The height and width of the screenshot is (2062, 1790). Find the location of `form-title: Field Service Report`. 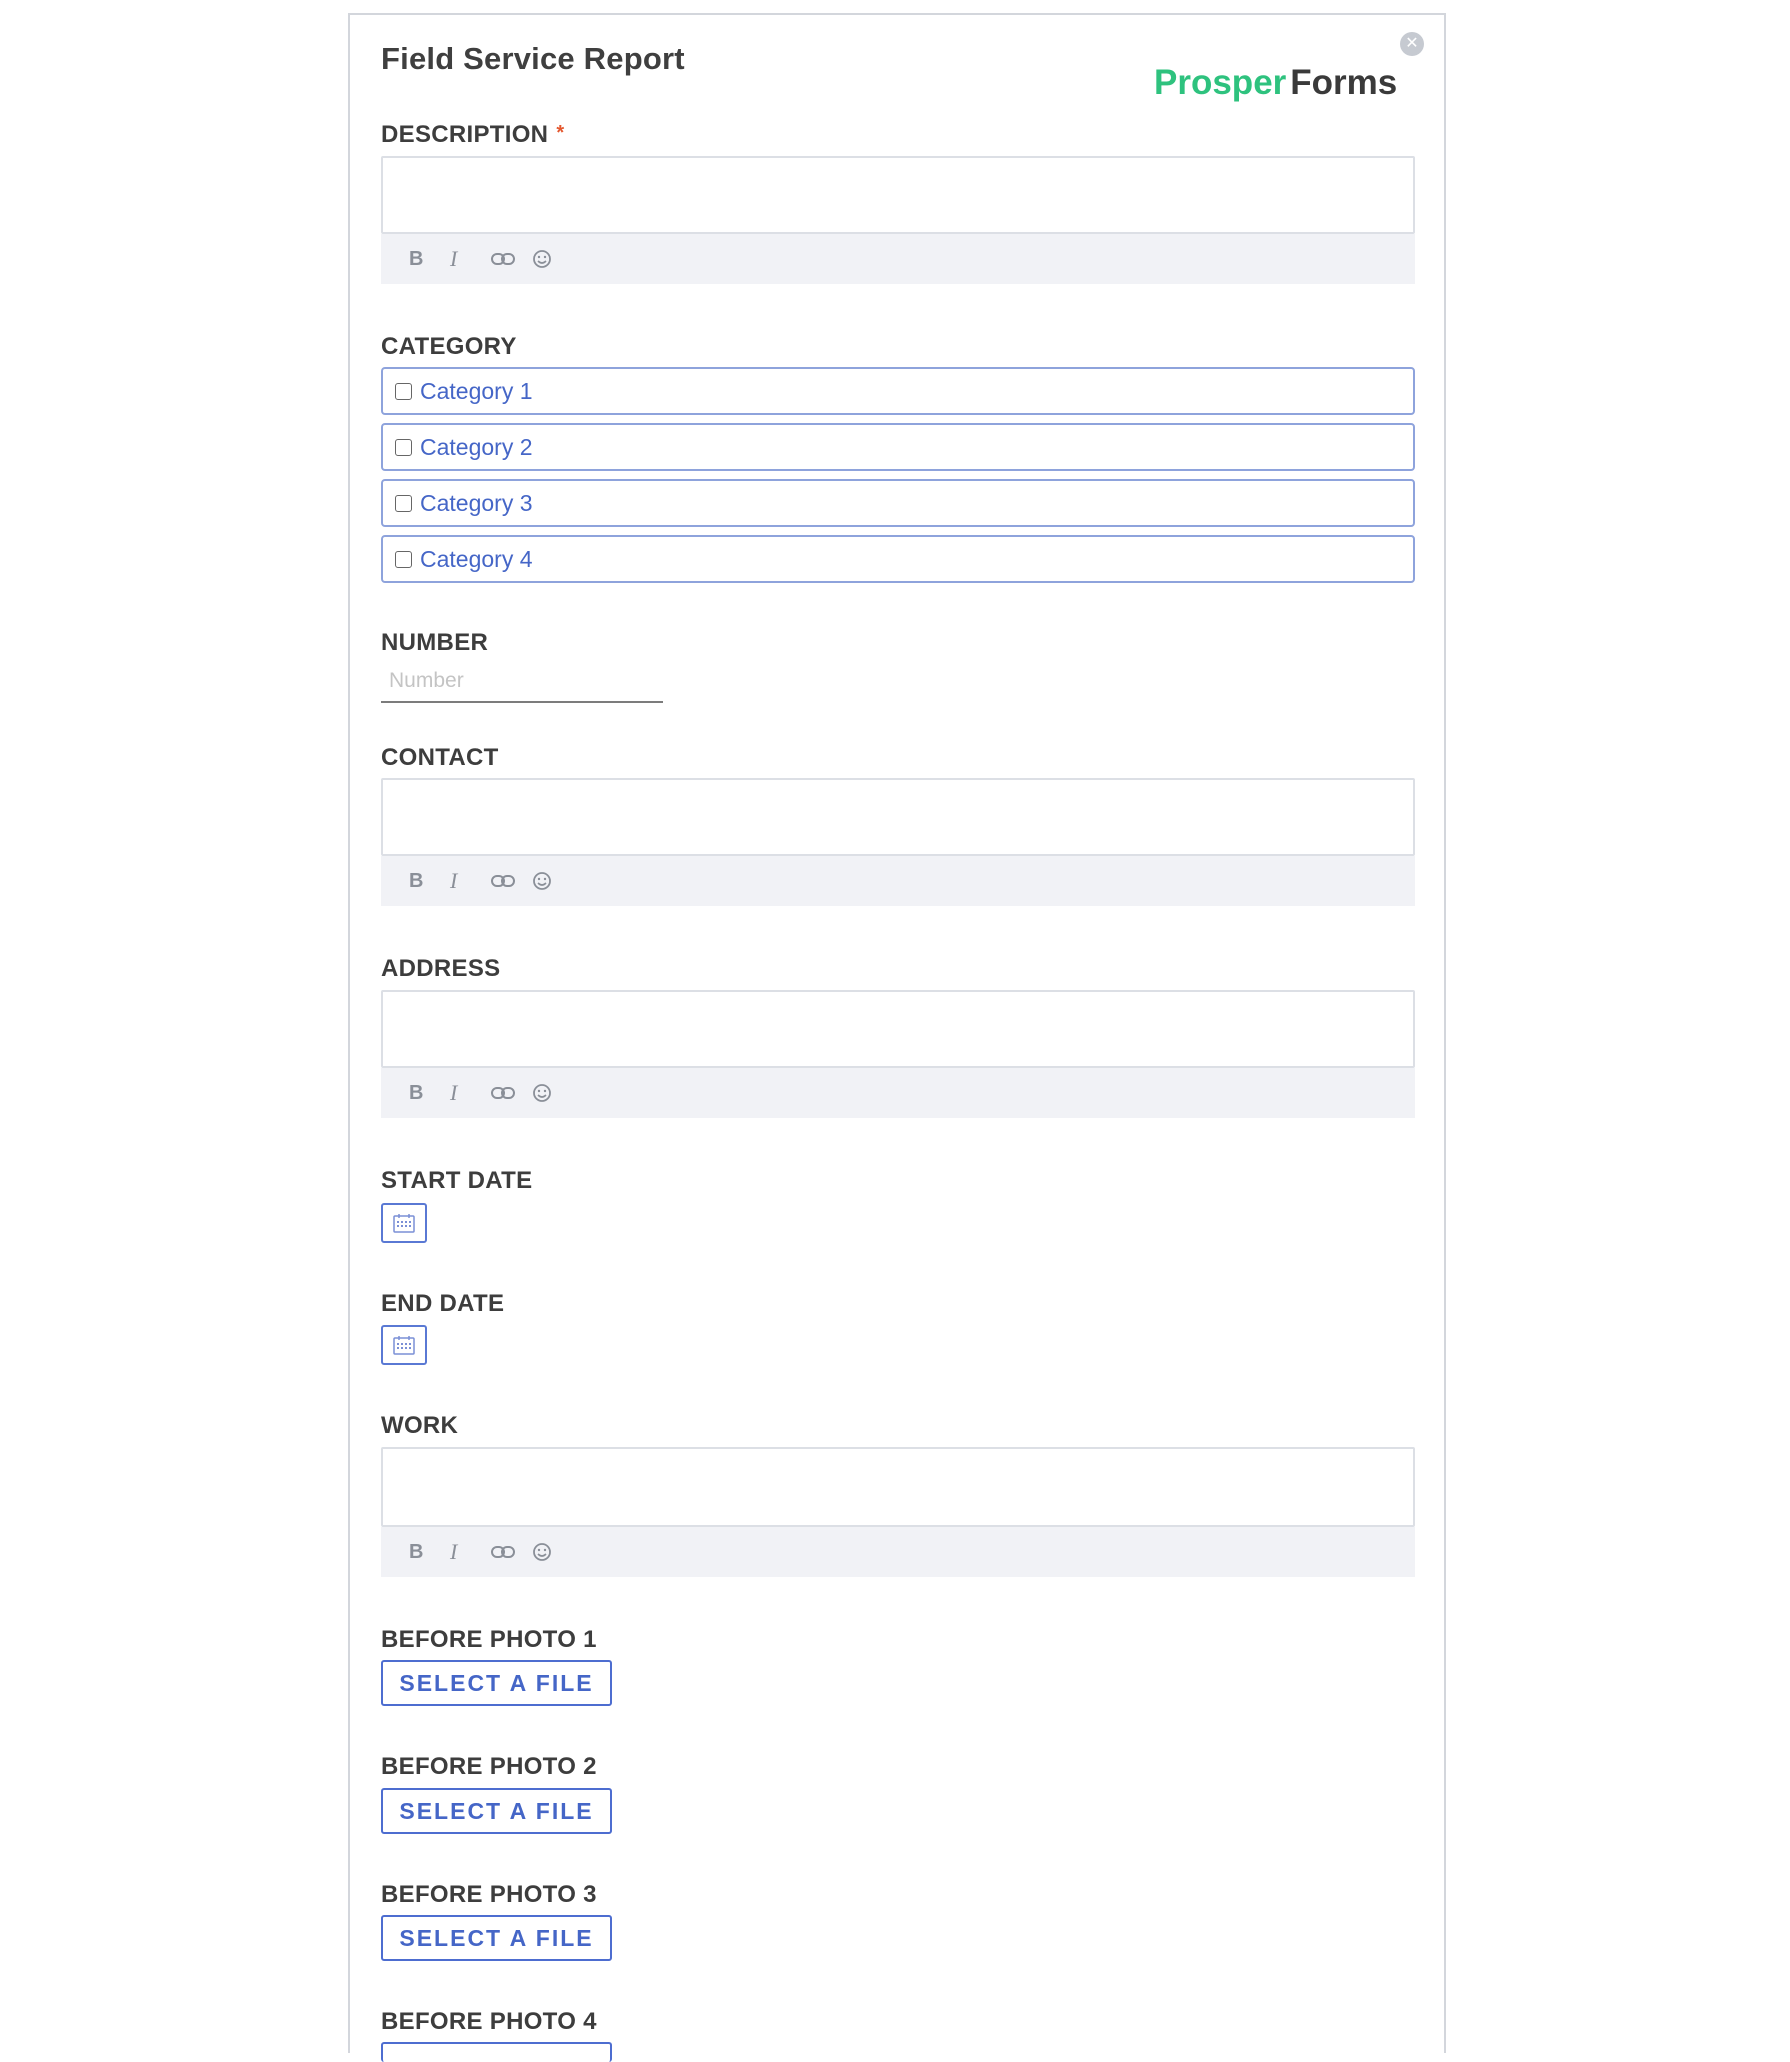

form-title: Field Service Report is located at coordinates (533, 58).